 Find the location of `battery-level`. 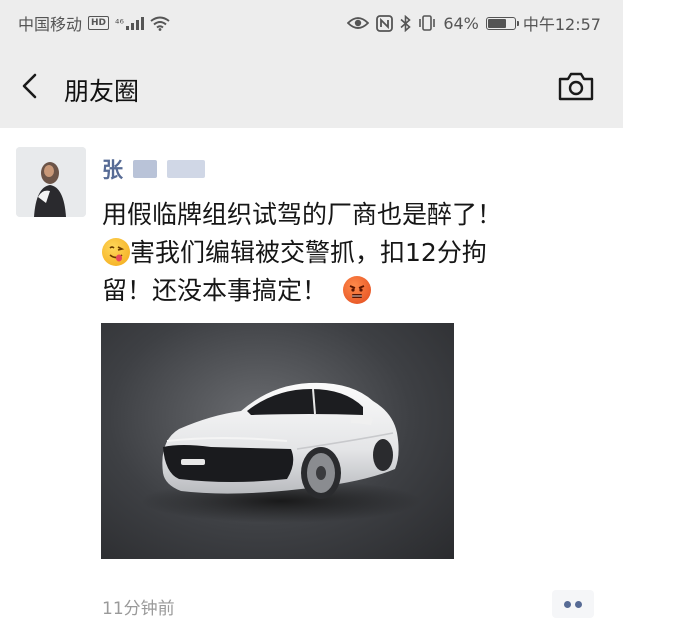

battery-level is located at coordinates (496, 23).